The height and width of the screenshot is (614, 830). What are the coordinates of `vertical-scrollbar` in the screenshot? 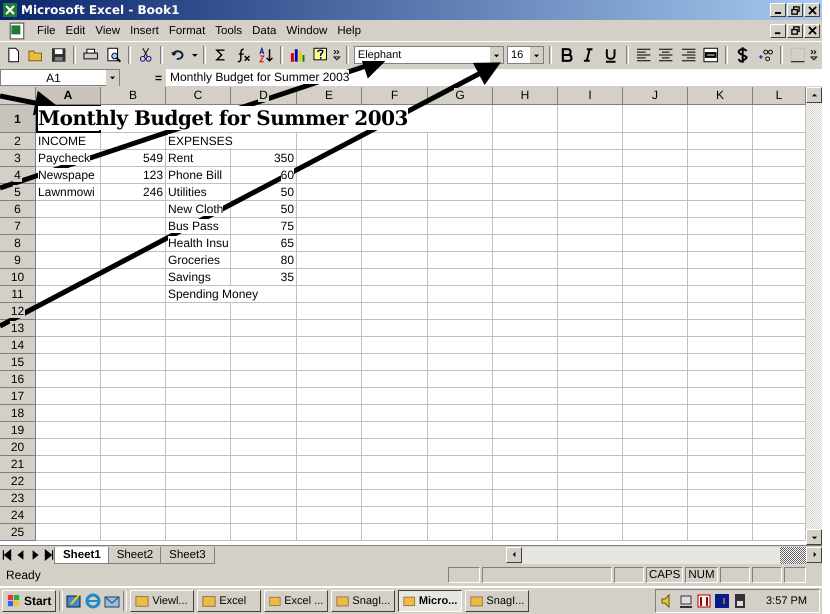 It's located at (814, 316).